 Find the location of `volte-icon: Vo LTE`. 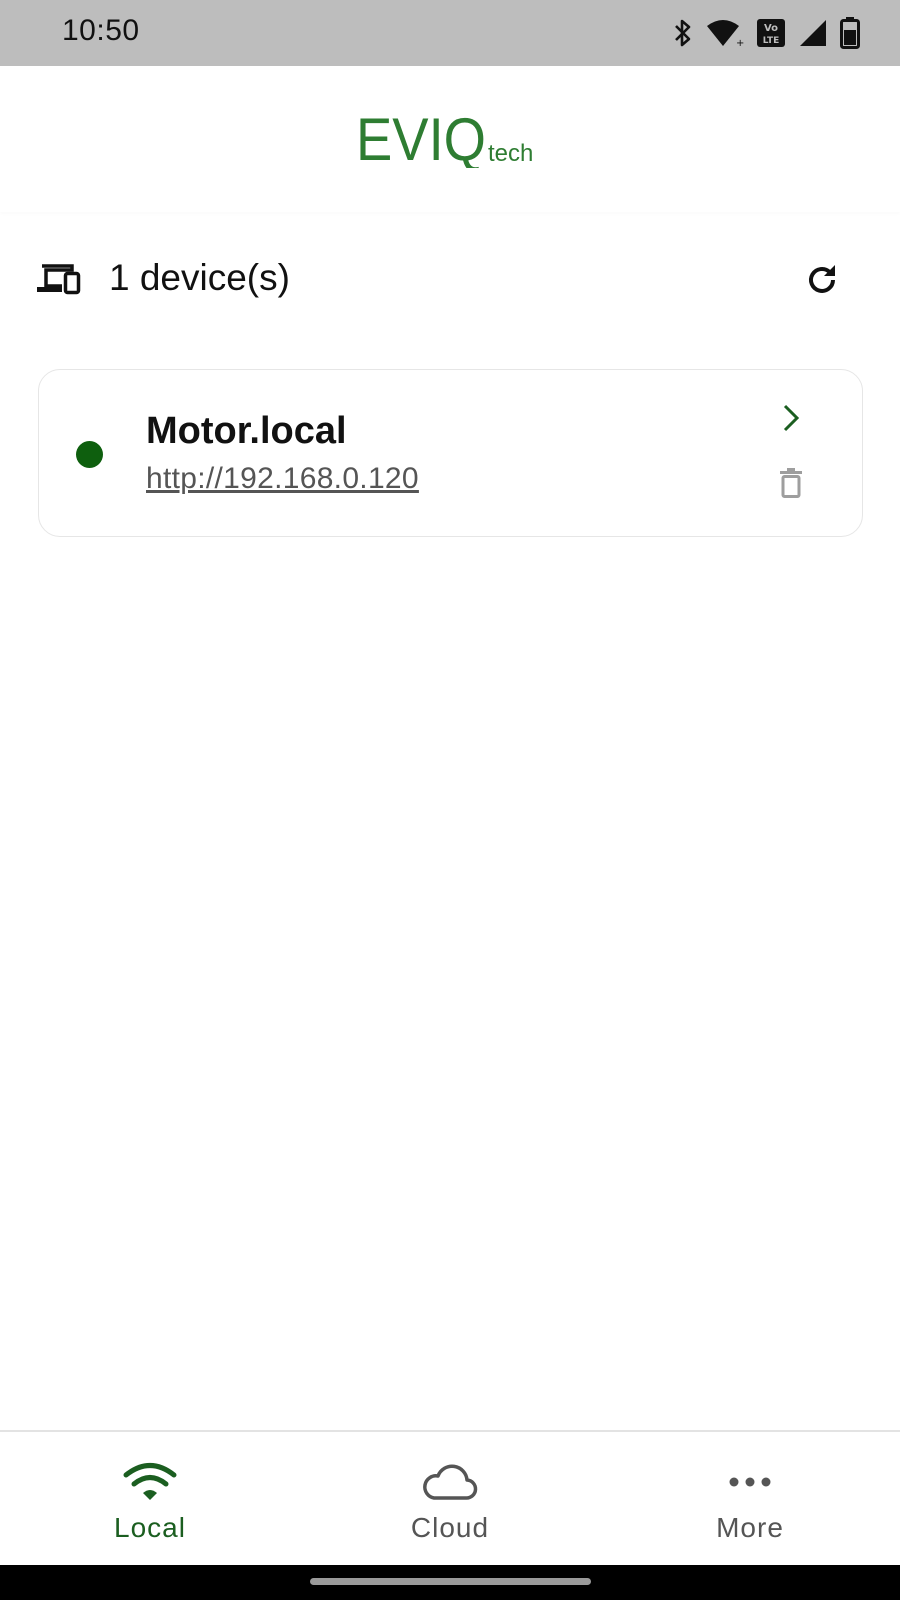

volte-icon: Vo LTE is located at coordinates (771, 33).